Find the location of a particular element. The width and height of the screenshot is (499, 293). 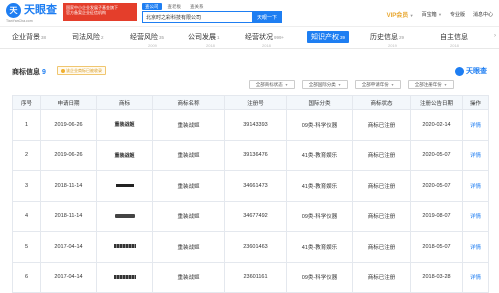

tab-company-development: 公司发展1 is located at coordinates (204, 37).